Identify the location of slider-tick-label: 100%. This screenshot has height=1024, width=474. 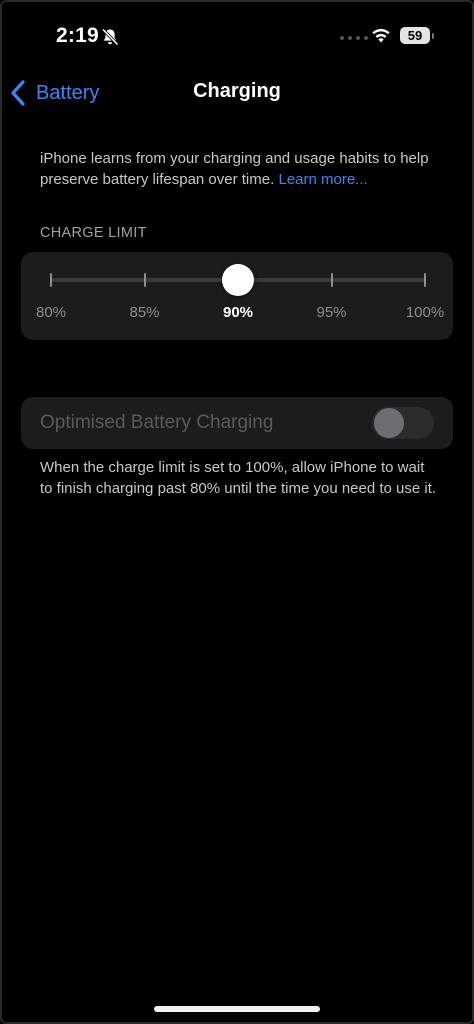
(425, 312).